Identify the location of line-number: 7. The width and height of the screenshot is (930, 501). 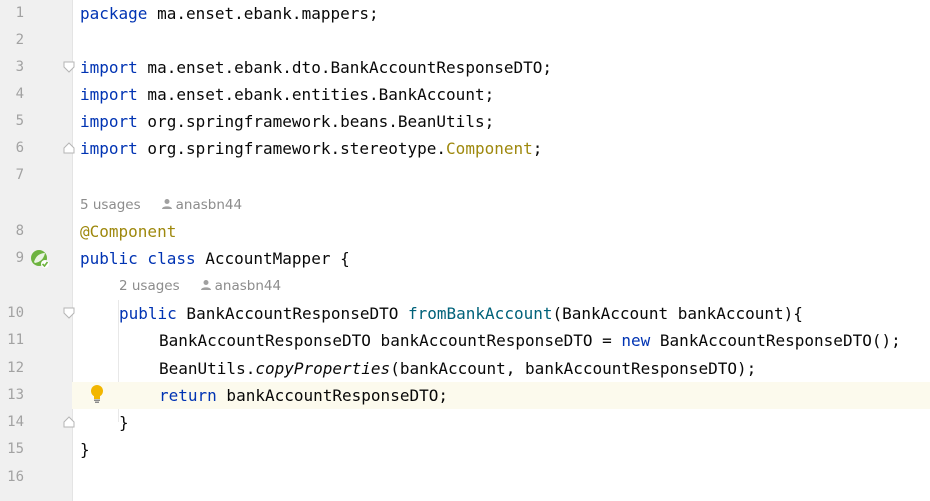
(19, 175).